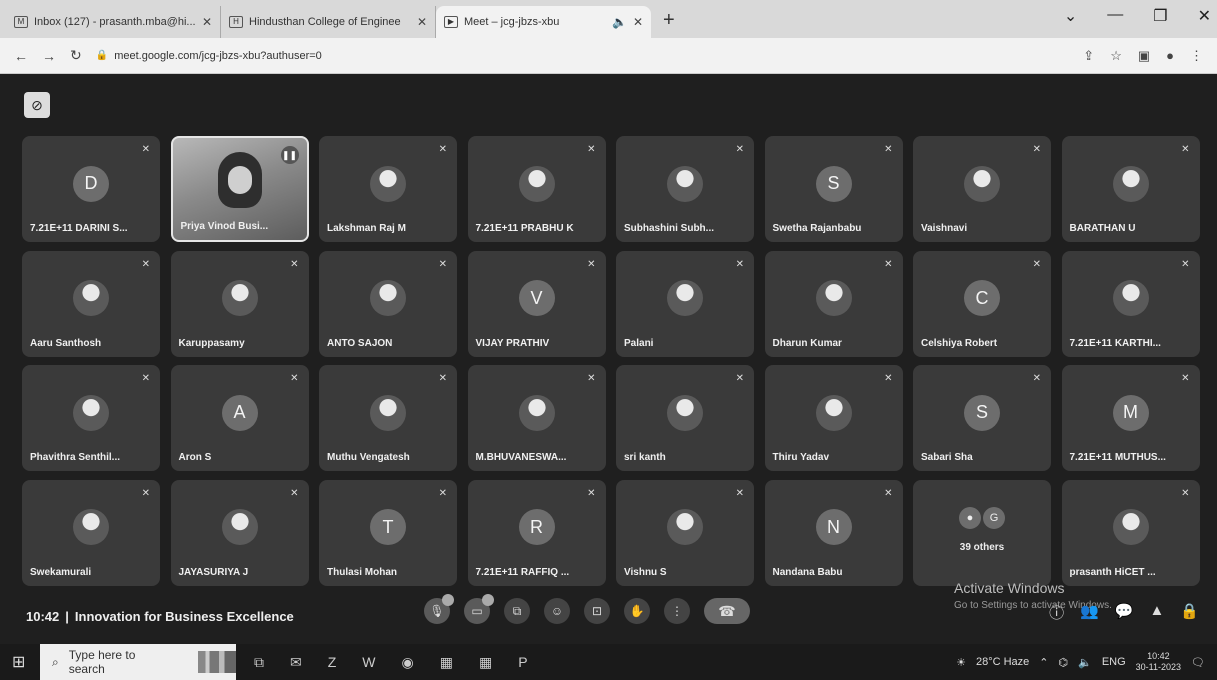 The image size is (1217, 680). I want to click on mail-app-icon: ✉, so click(296, 662).